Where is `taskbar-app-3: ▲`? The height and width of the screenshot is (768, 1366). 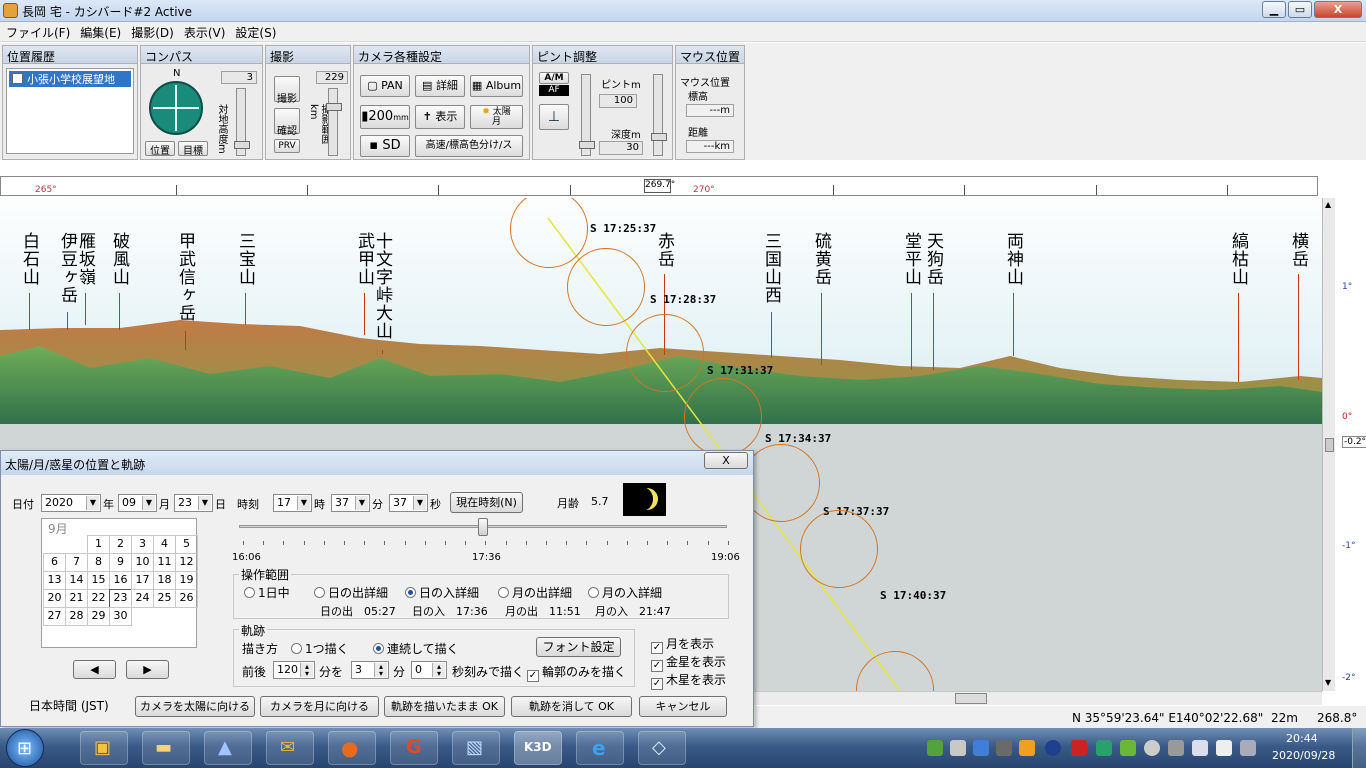
taskbar-app-3: ▲ is located at coordinates (228, 748).